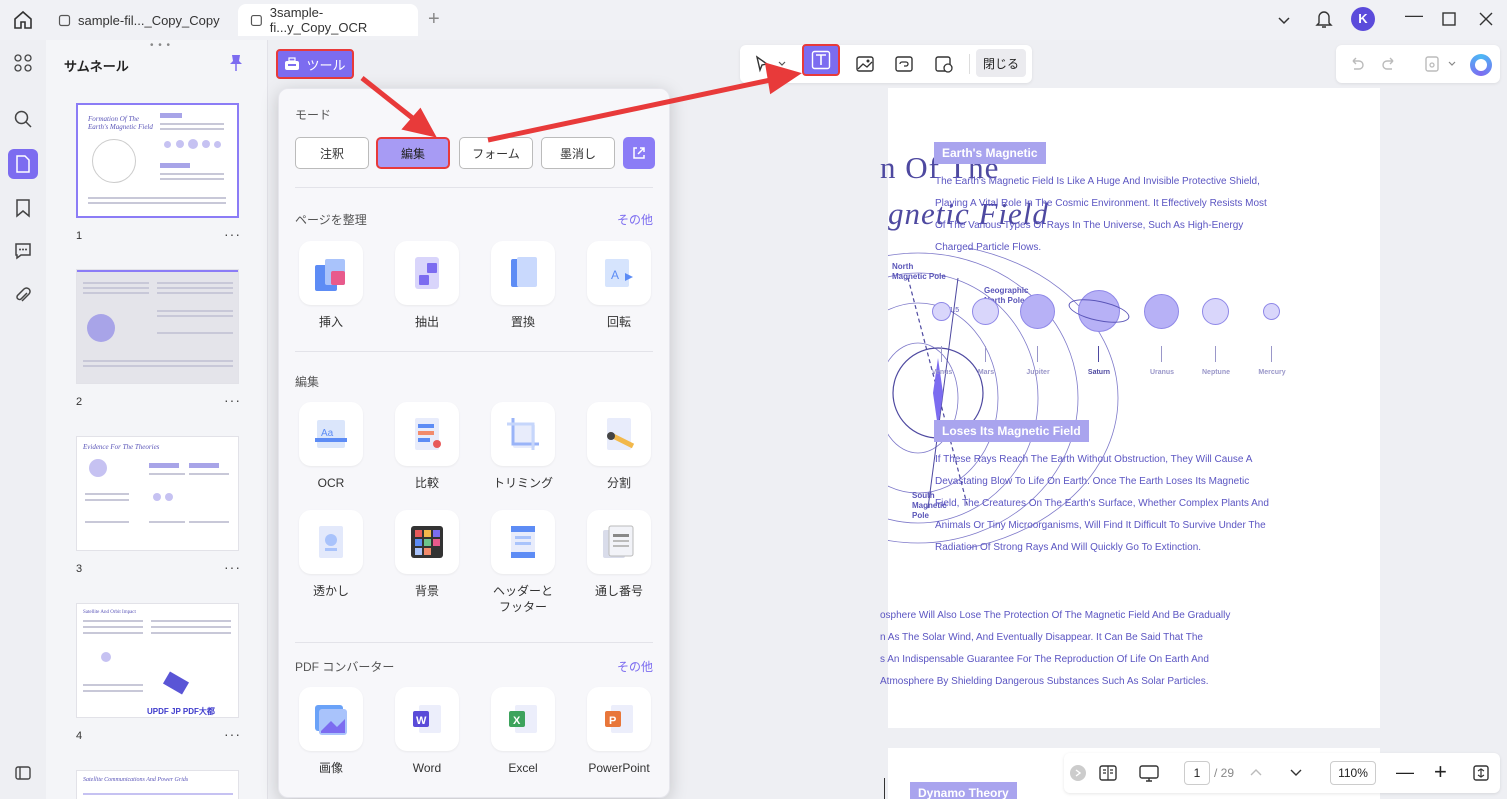  What do you see at coordinates (1216, 372) in the screenshot?
I see `planet-label: Neptune` at bounding box center [1216, 372].